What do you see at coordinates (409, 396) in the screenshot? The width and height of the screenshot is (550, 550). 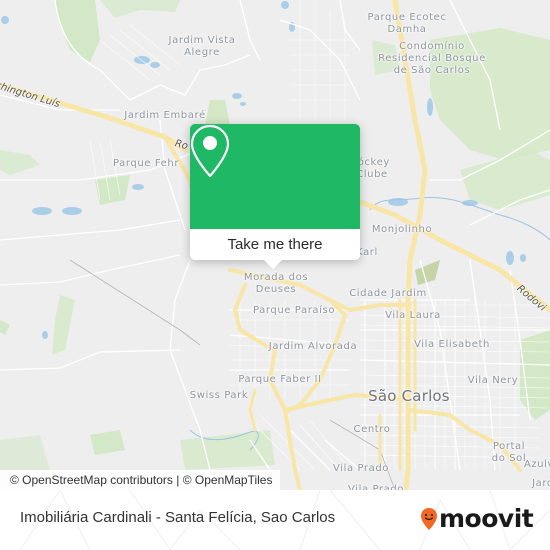 I see `place-label-sao-carlos: São Carlos` at bounding box center [409, 396].